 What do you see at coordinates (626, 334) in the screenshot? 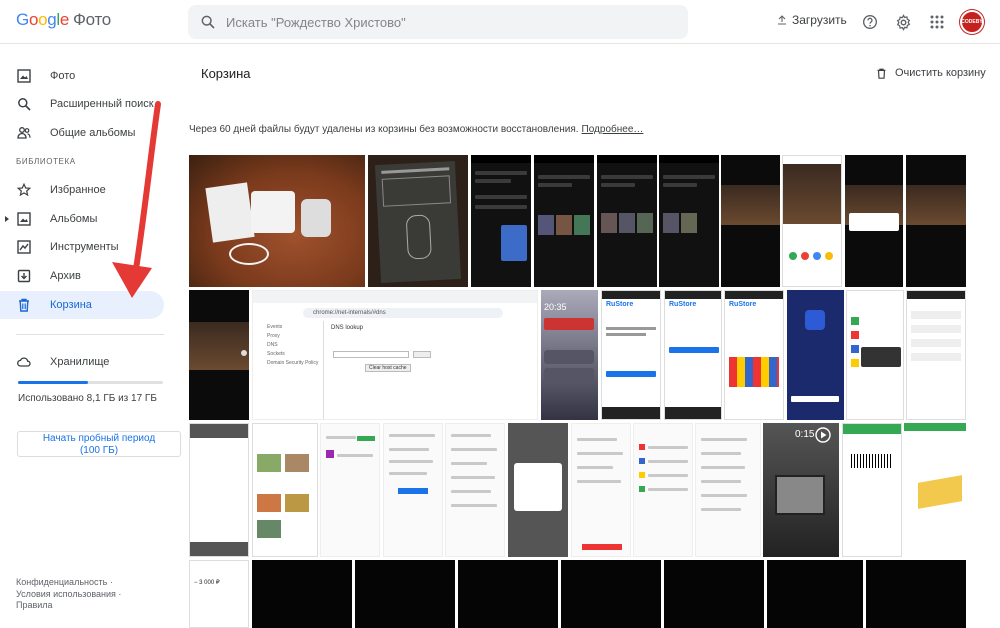
I see `text-line` at bounding box center [626, 334].